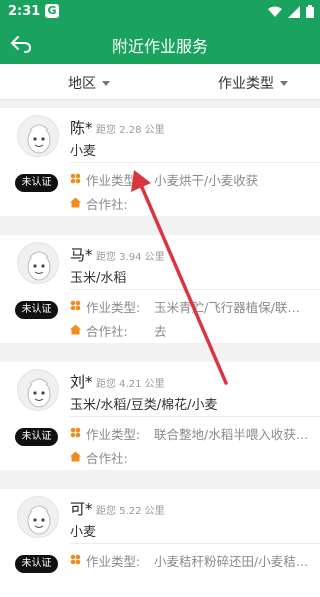  What do you see at coordinates (81, 128) in the screenshot?
I see `provider-name: 陈*` at bounding box center [81, 128].